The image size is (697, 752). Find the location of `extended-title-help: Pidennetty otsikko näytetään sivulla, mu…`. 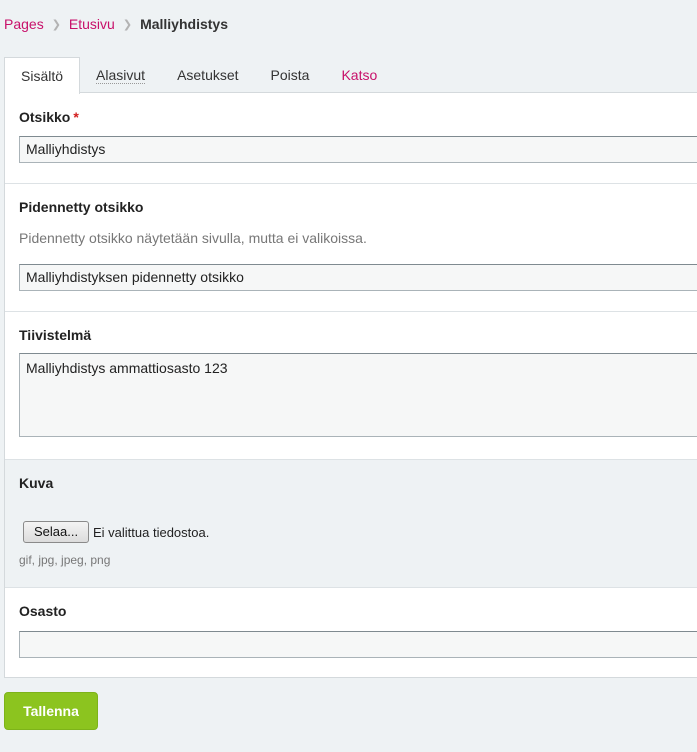

extended-title-help: Pidennetty otsikko näytetään sivulla, mu… is located at coordinates (193, 238).